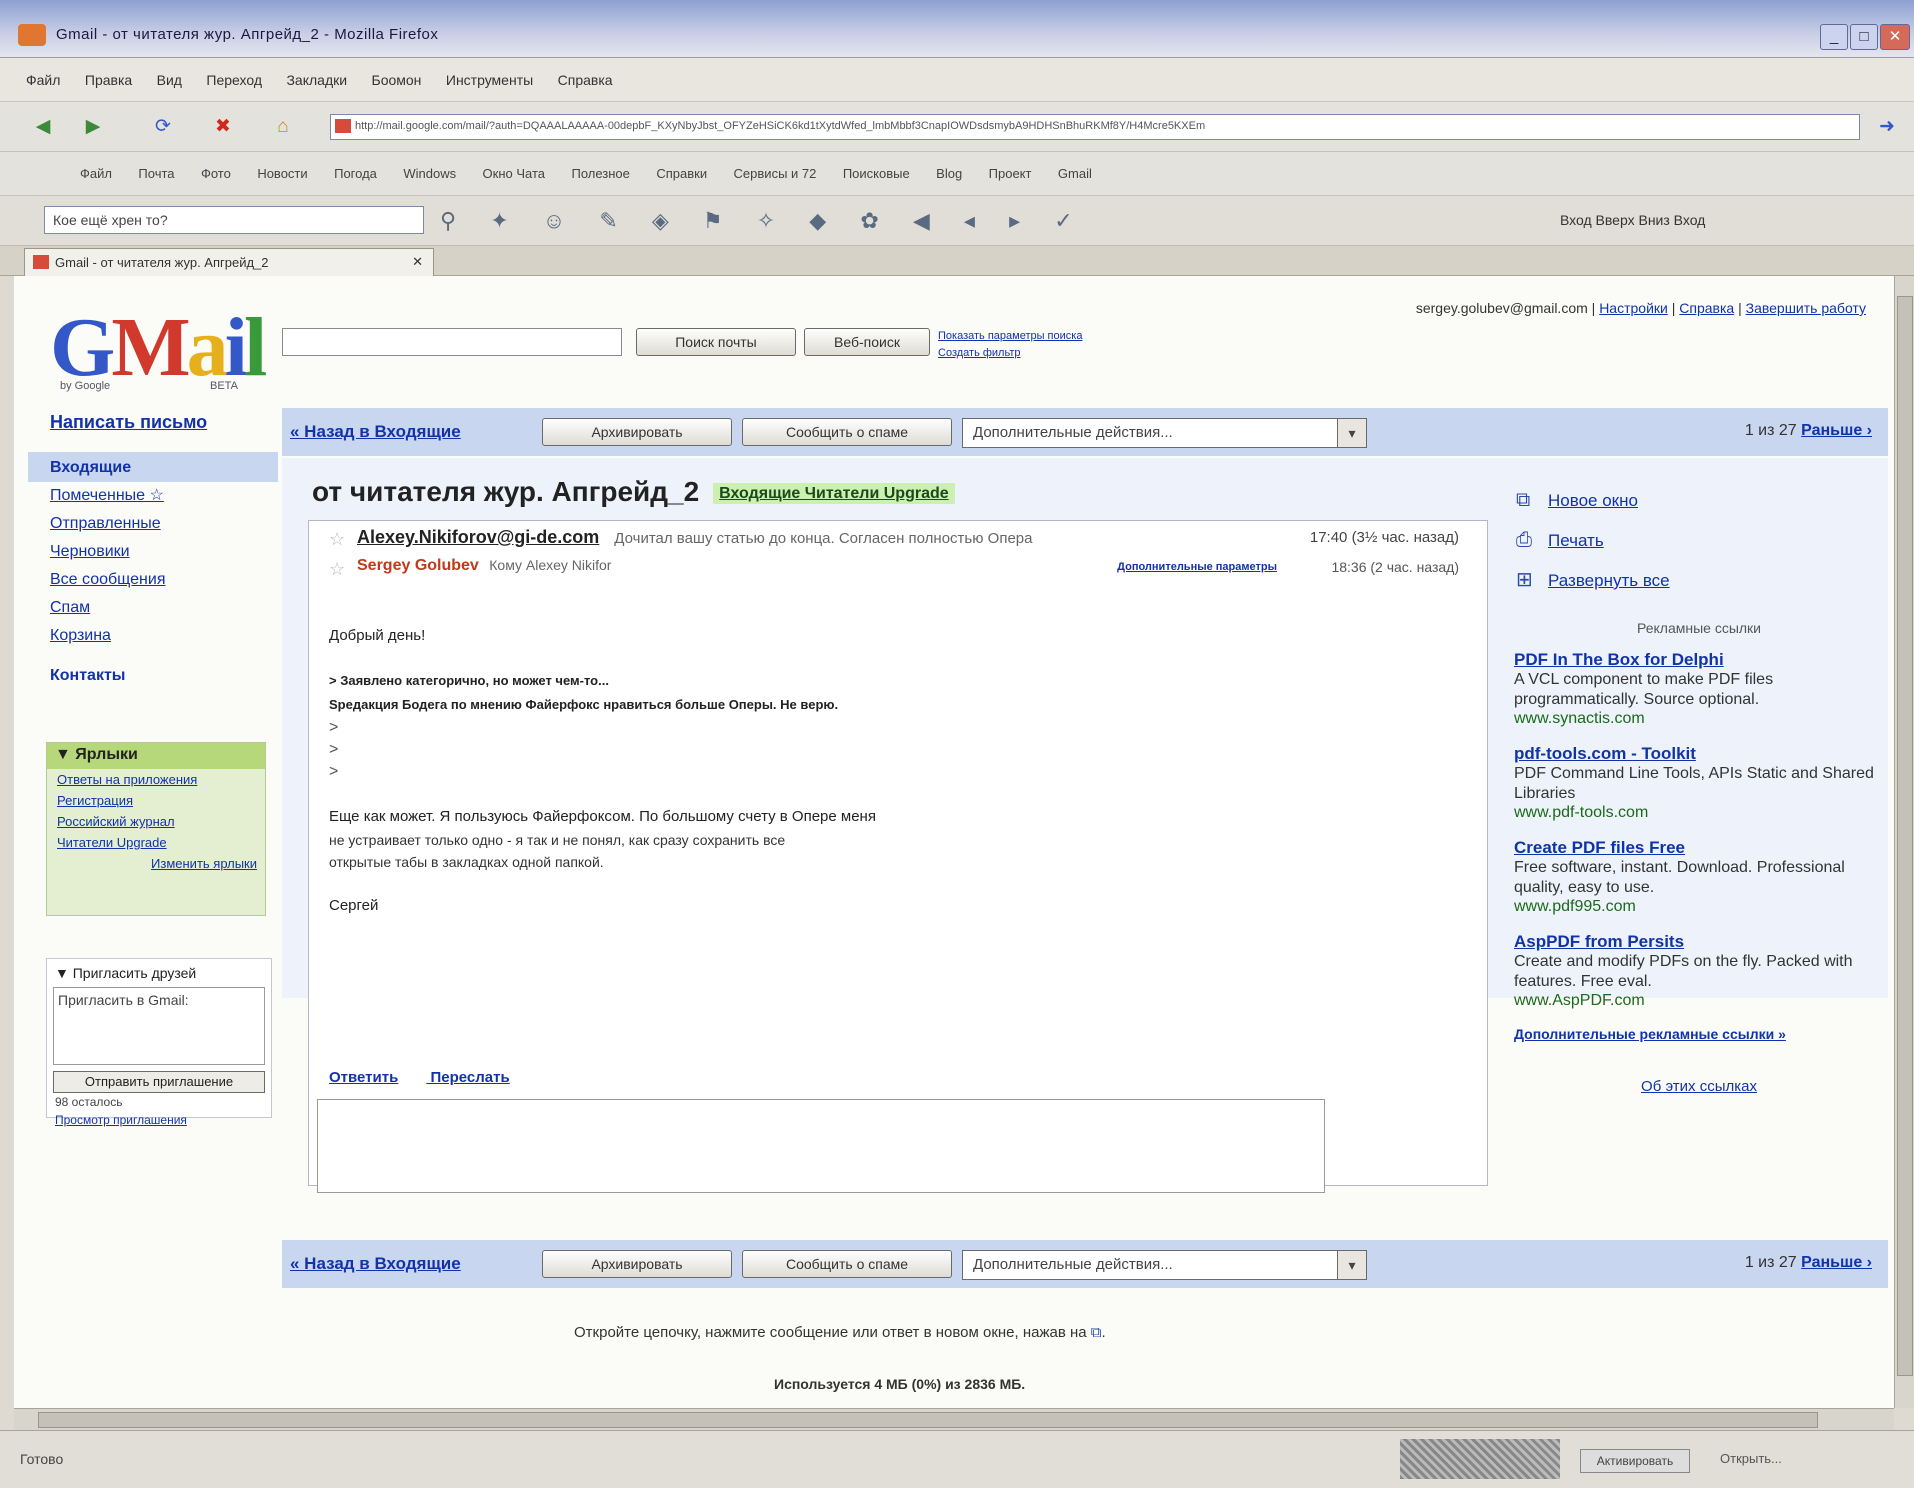  I want to click on about-ads-link: Об этих ссылках, so click(1699, 1086).